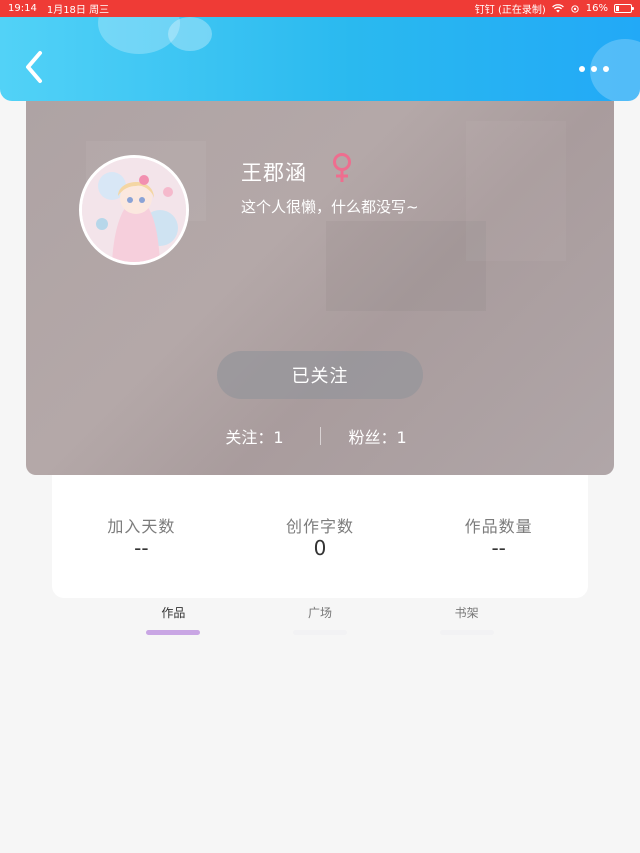 The width and height of the screenshot is (640, 853). I want to click on stats-panel: 加入天数 -- 创作字数 0 作品数量 --, so click(320, 536).